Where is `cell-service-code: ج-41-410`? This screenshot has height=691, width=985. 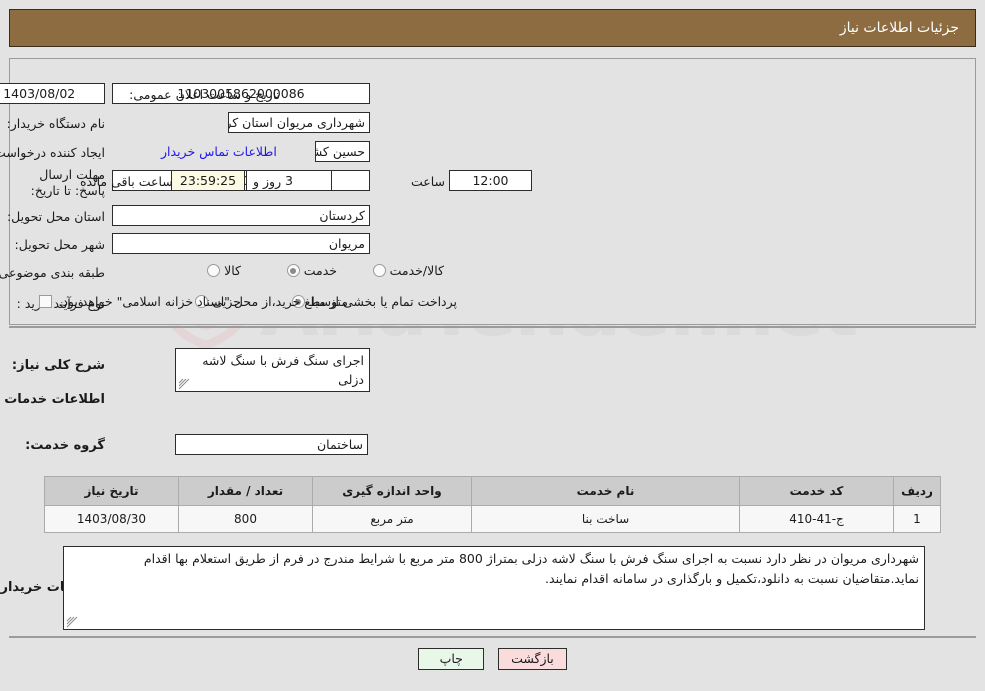 cell-service-code: ج-41-410 is located at coordinates (816, 519).